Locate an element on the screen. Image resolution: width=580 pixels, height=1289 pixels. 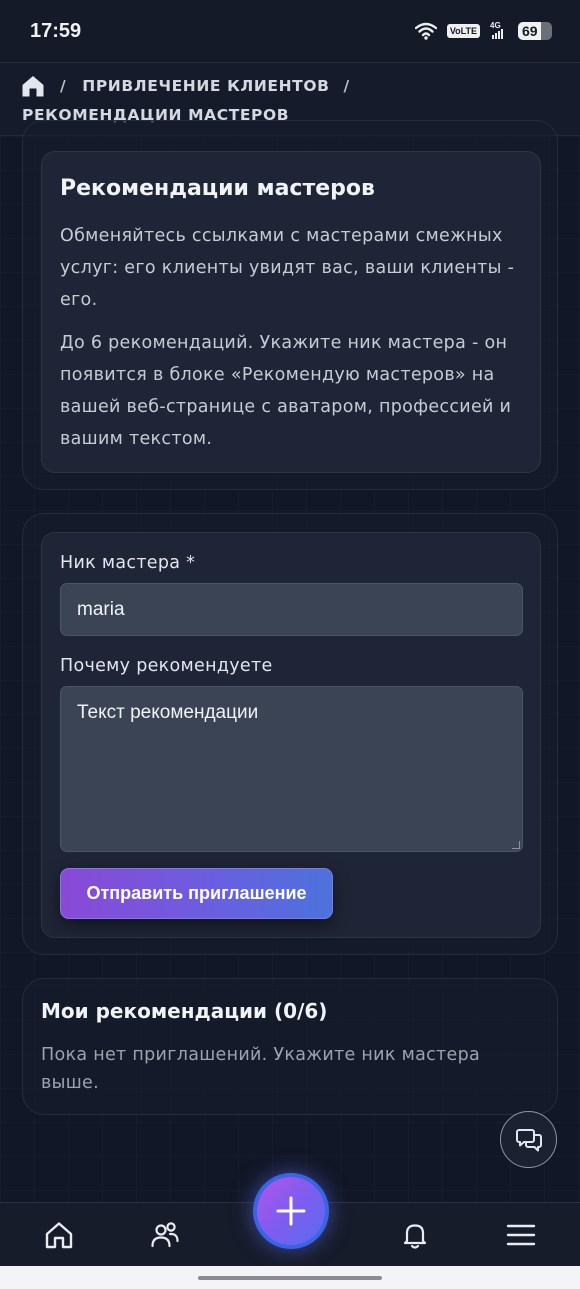
status-icons: VoLTE 4G 69 is located at coordinates (483, 31).